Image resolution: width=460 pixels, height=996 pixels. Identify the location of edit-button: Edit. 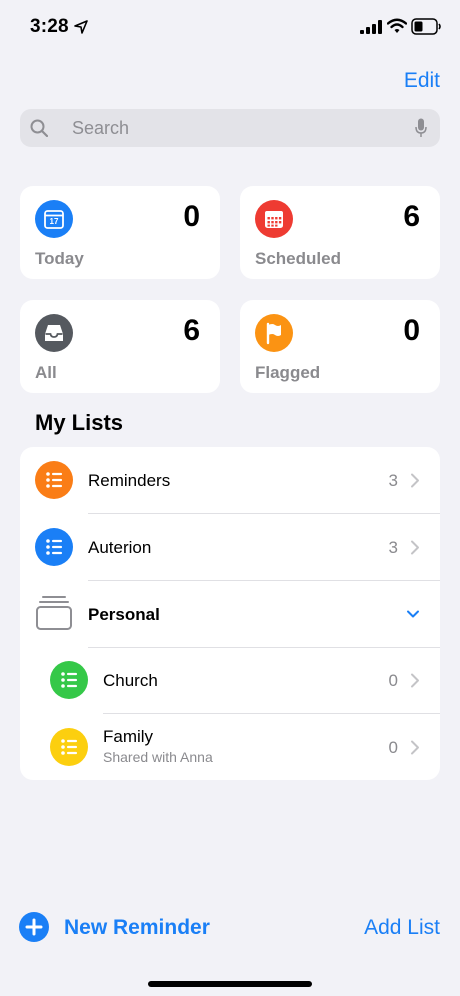
(422, 81).